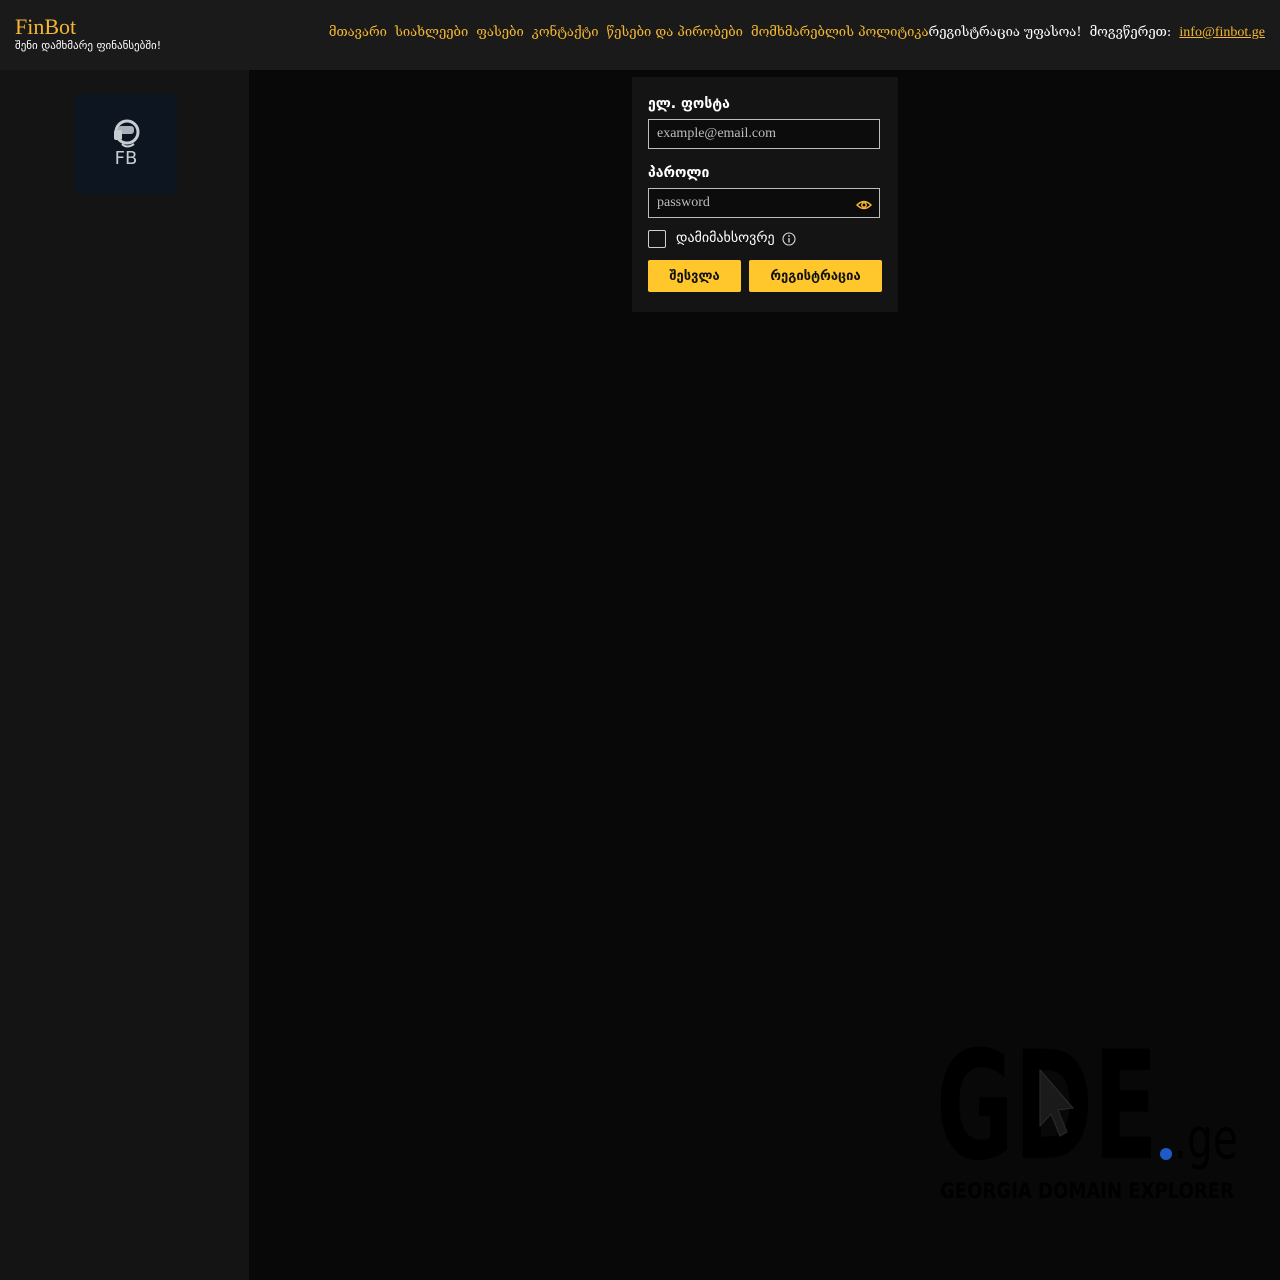 This screenshot has width=1280, height=1280. What do you see at coordinates (789, 239) in the screenshot?
I see `info-icon` at bounding box center [789, 239].